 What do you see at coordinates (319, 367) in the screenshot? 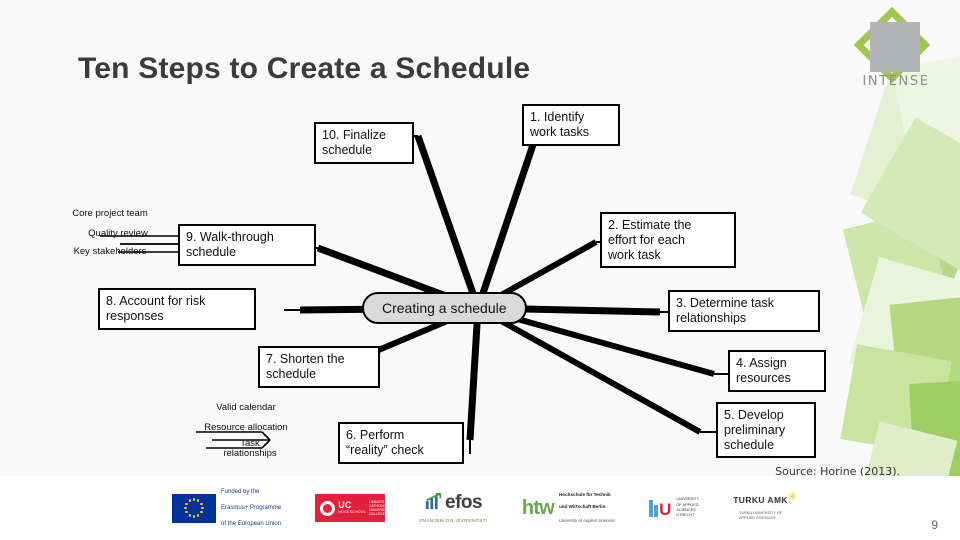
I see `mindmap-node-7: 7. Shorten the schedule` at bounding box center [319, 367].